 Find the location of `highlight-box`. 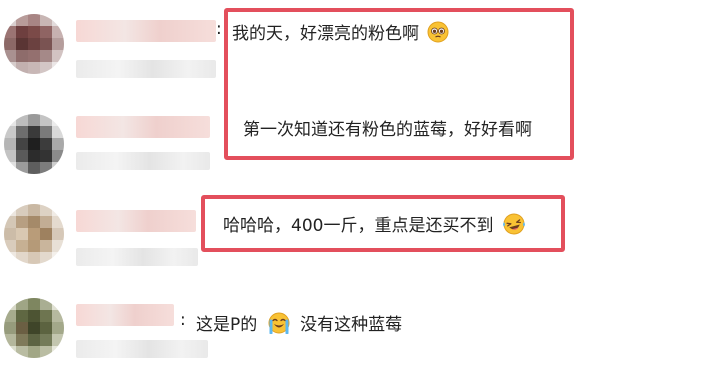

highlight-box is located at coordinates (383, 223).